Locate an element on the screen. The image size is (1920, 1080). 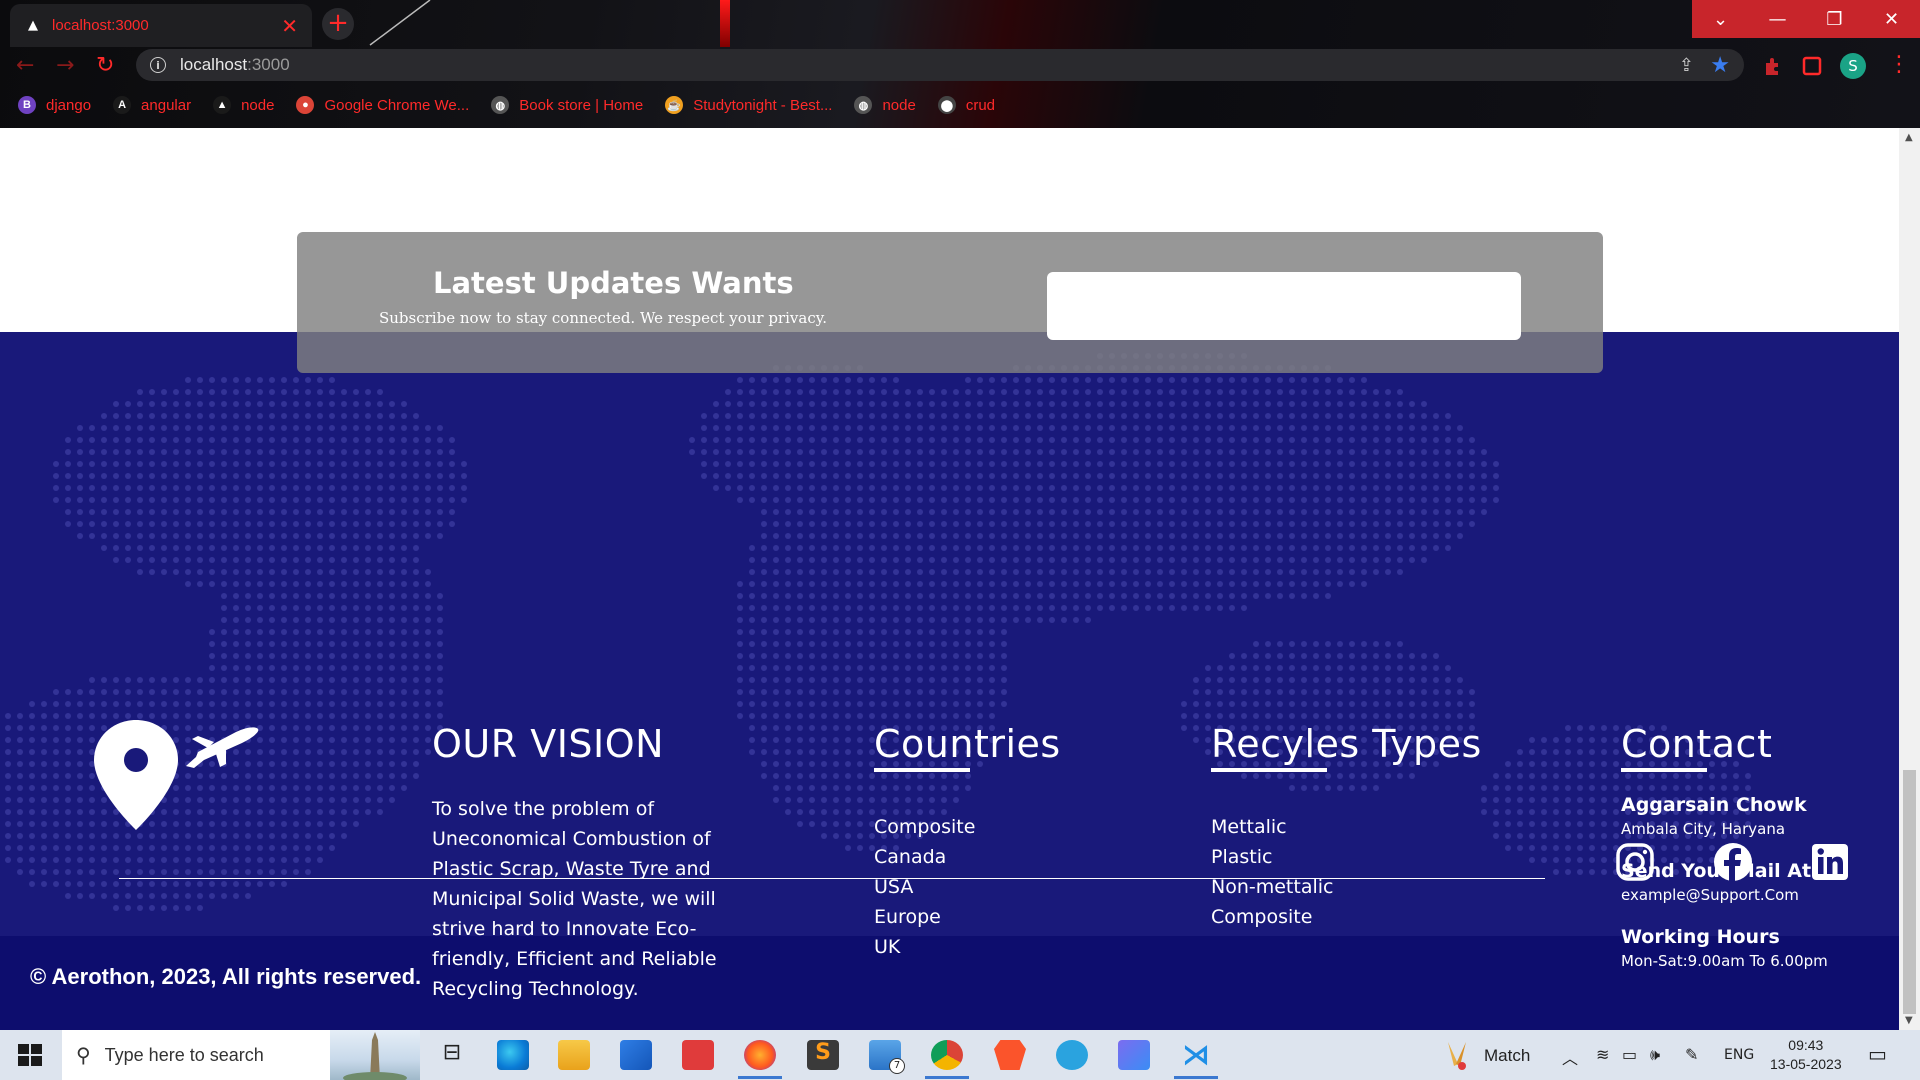
language-indicator: ENG is located at coordinates (1739, 1055).